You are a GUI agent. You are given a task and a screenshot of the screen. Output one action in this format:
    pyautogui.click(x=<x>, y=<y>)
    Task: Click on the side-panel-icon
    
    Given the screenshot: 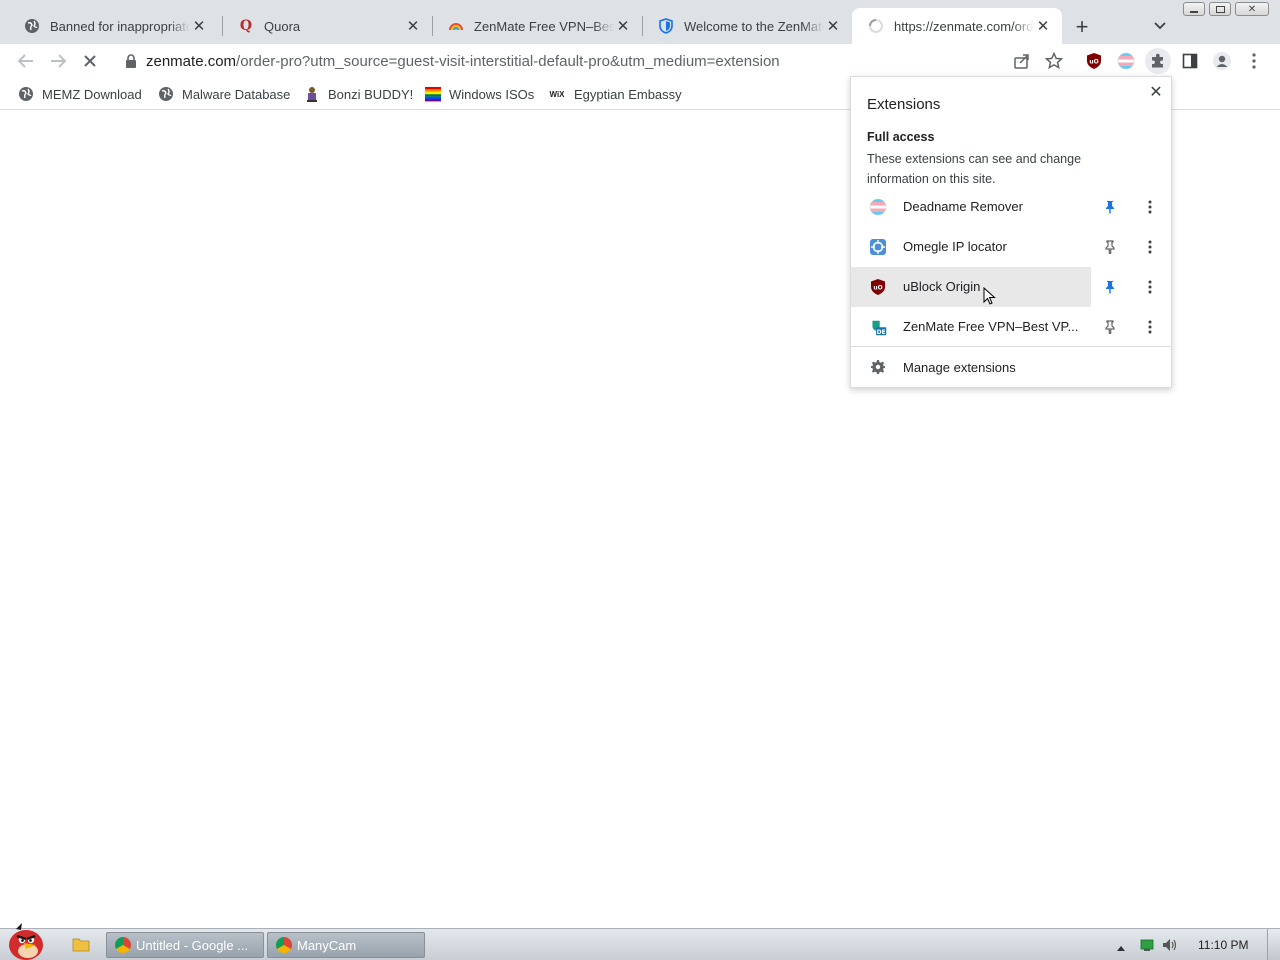 What is the action you would take?
    pyautogui.click(x=1190, y=61)
    